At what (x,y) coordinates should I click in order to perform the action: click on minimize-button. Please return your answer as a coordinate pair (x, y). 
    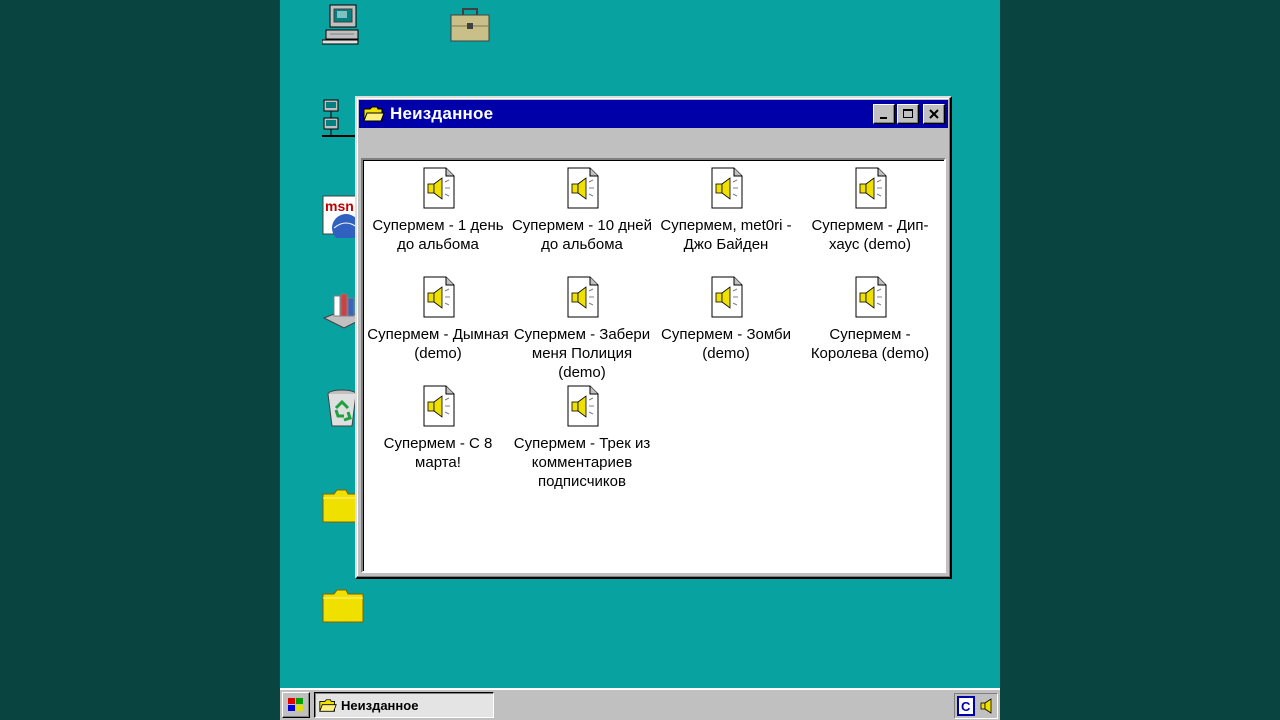
    Looking at the image, I should click on (884, 114).